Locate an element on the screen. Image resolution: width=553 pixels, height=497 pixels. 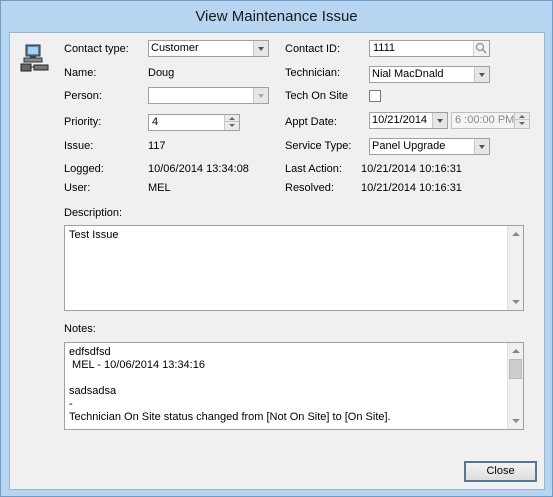
priority-label: Priority: is located at coordinates (83, 122).